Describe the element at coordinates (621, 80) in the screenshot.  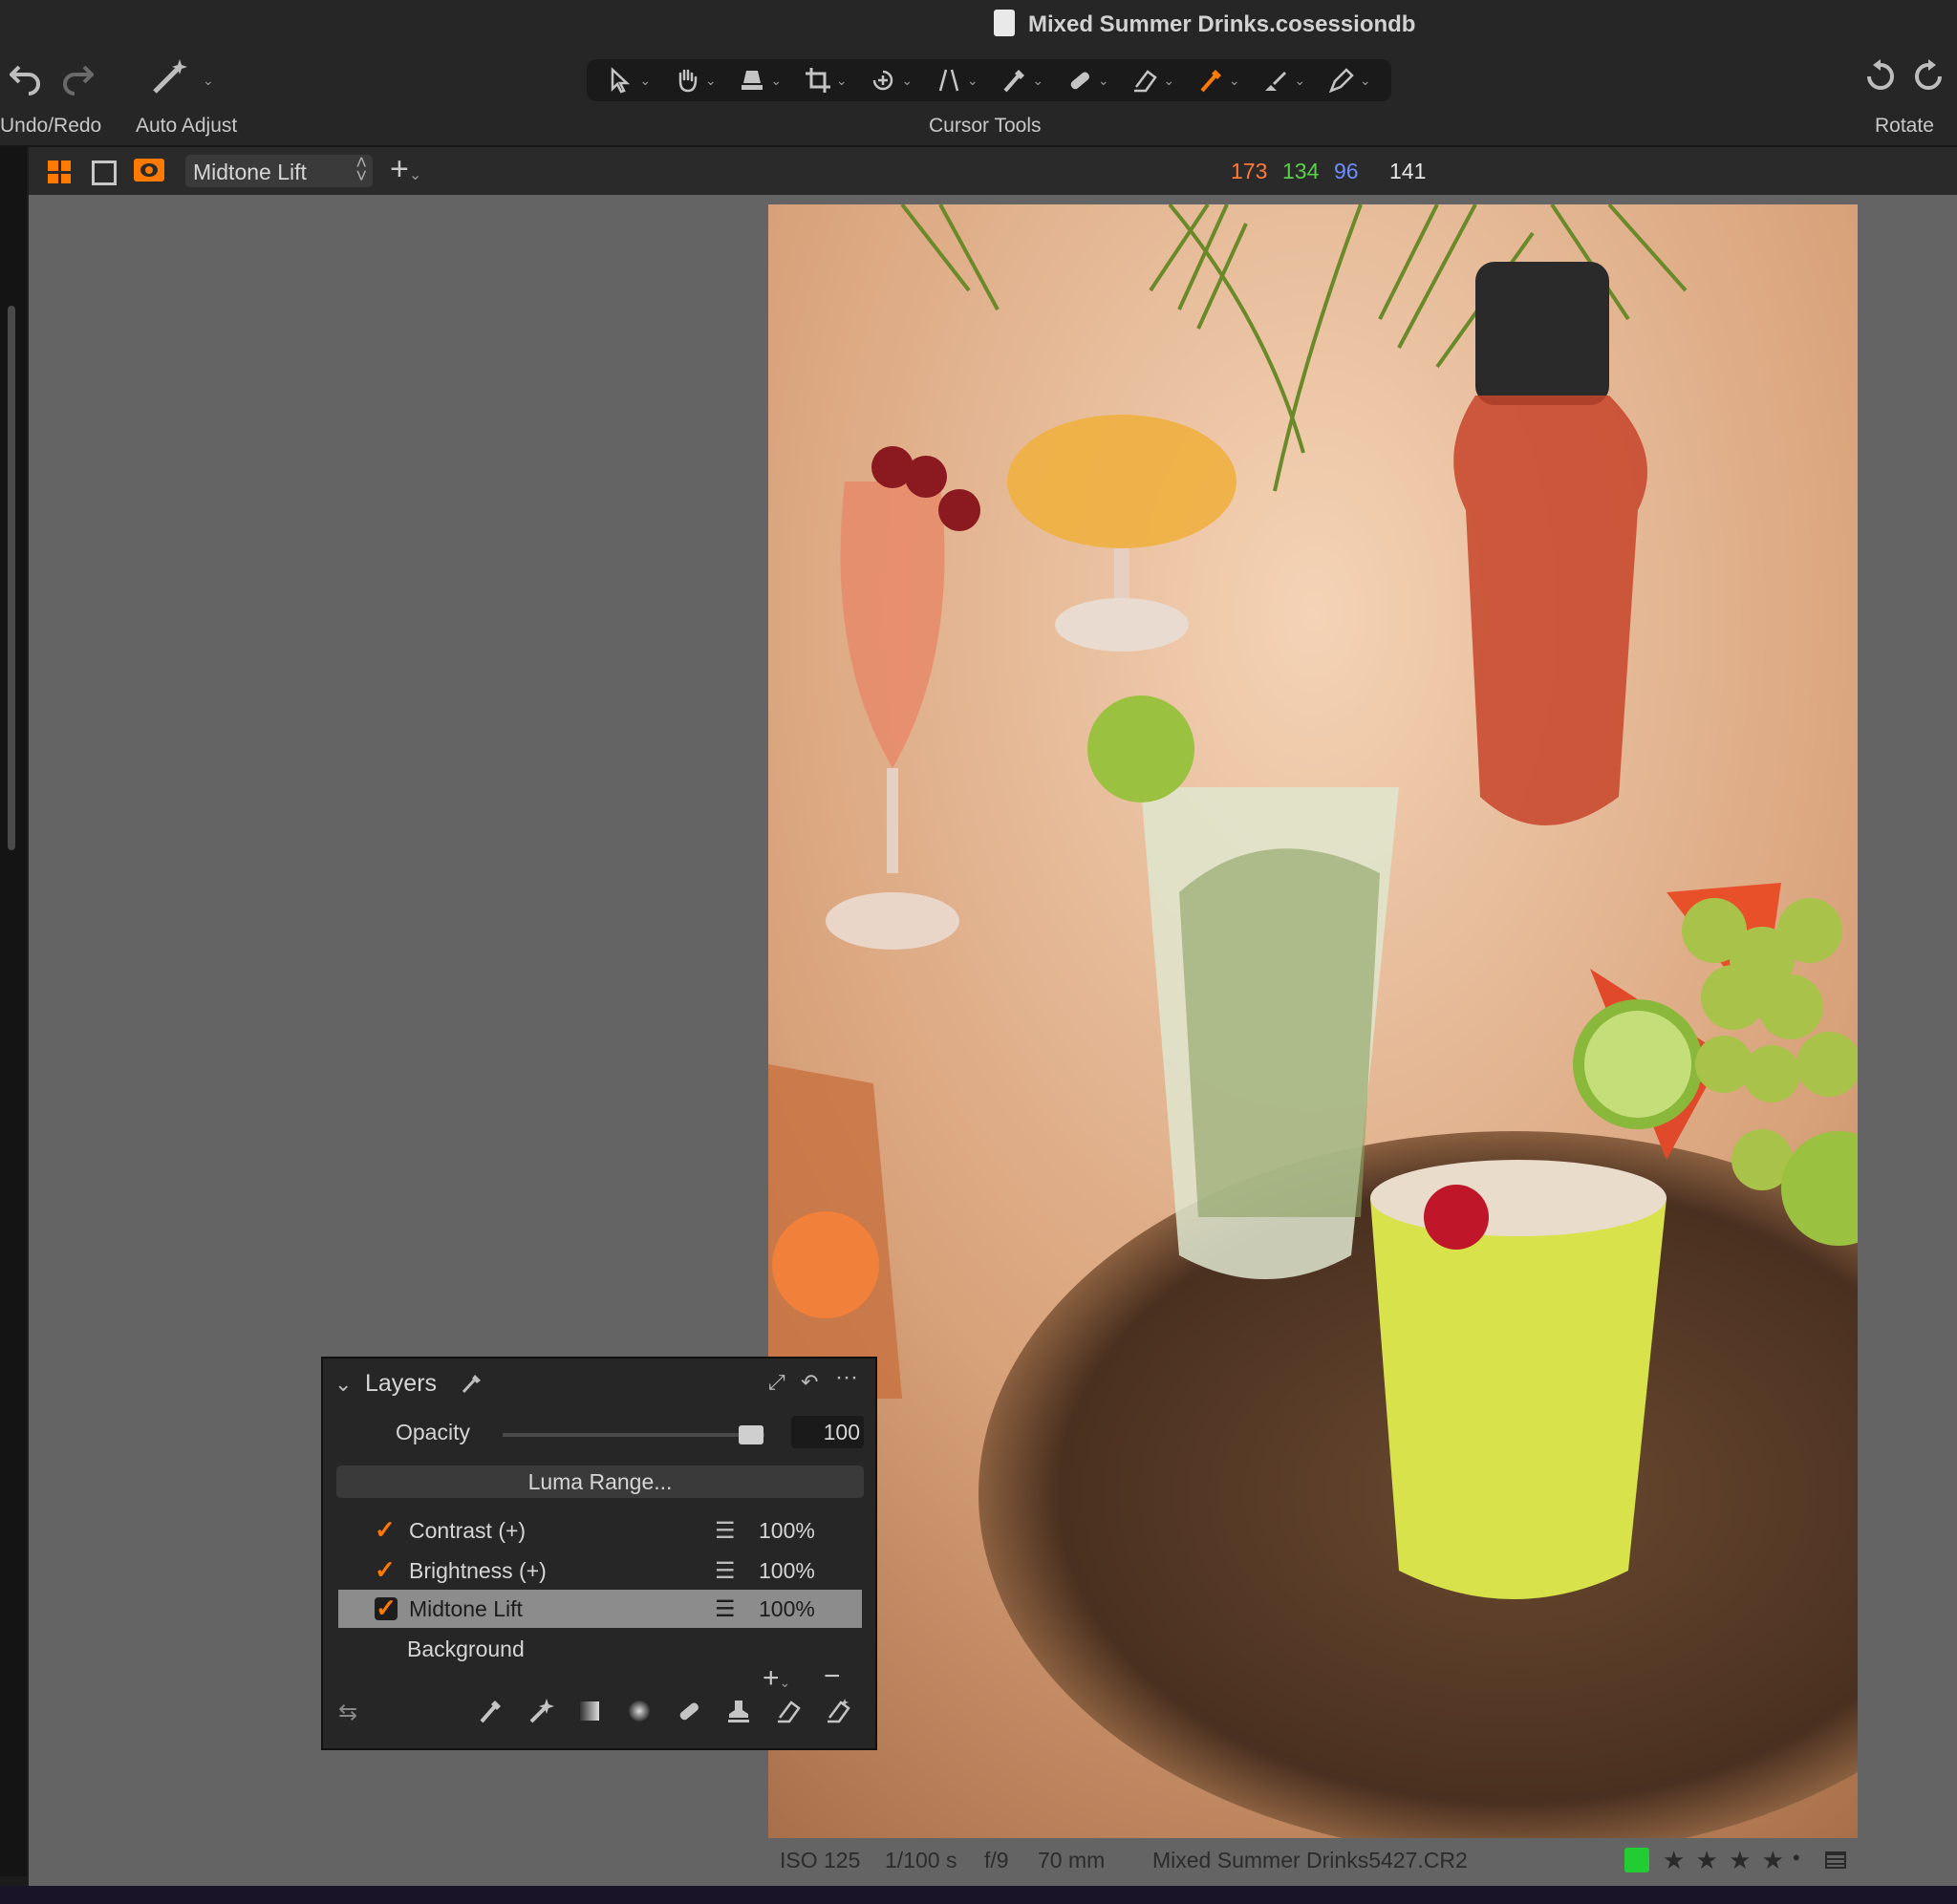
I see `pointer-icon` at that location.